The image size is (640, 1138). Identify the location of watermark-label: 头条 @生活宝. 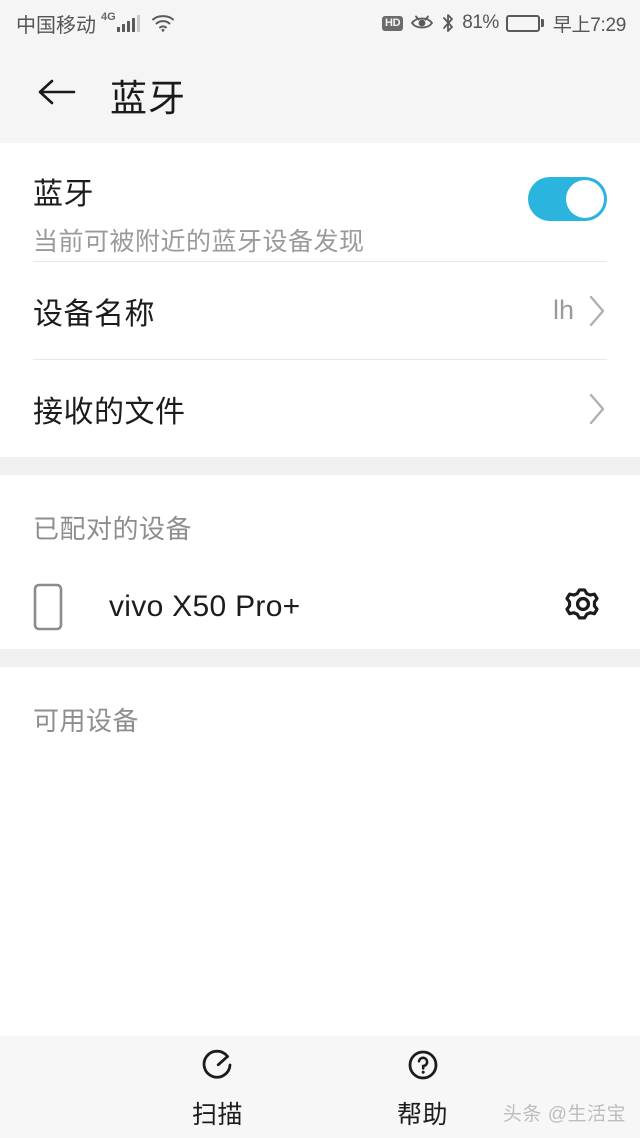
(564, 1114).